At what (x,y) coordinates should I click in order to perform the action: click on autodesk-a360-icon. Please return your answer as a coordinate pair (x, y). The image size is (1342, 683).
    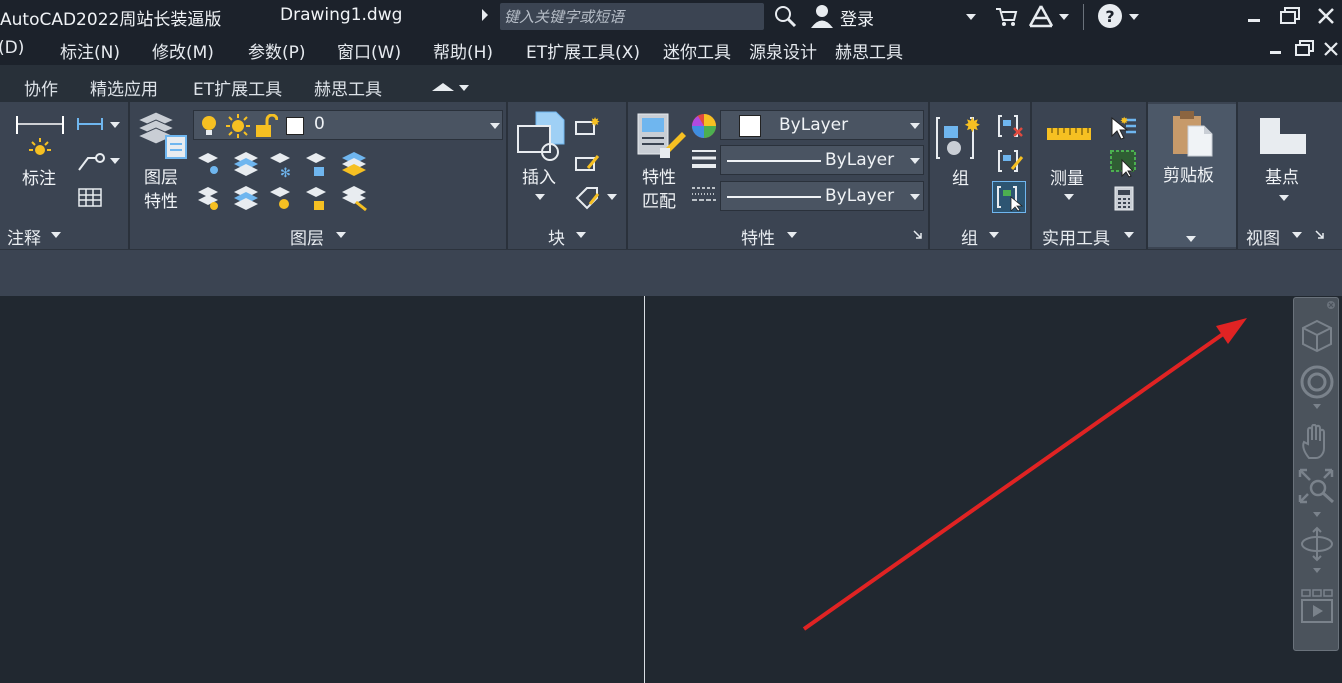
    Looking at the image, I should click on (1041, 16).